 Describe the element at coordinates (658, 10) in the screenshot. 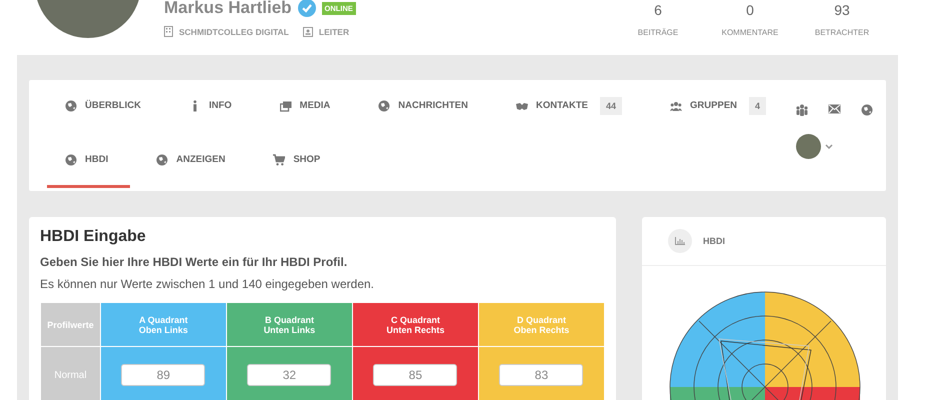

I see `stat-value: 6` at that location.